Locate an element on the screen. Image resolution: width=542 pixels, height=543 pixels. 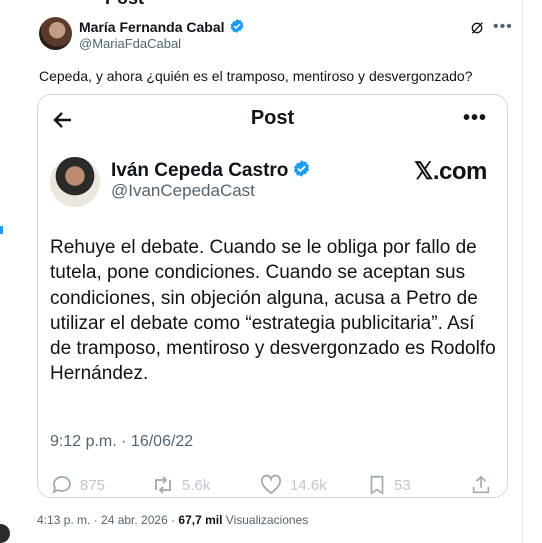
embed-more-icon: ••• is located at coordinates (474, 118).